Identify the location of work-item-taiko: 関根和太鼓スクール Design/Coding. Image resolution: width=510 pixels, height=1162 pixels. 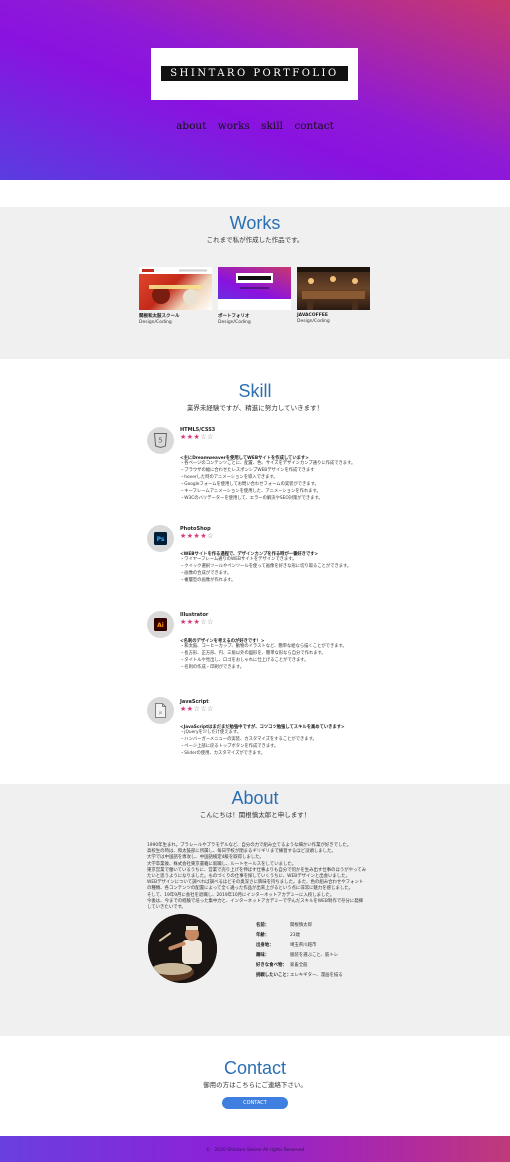
(175, 296).